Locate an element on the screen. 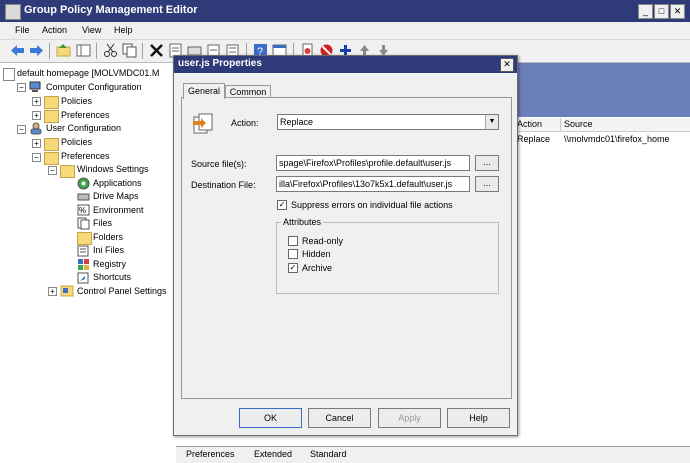 The width and height of the screenshot is (690, 463). up-folder-icon is located at coordinates (63, 50).